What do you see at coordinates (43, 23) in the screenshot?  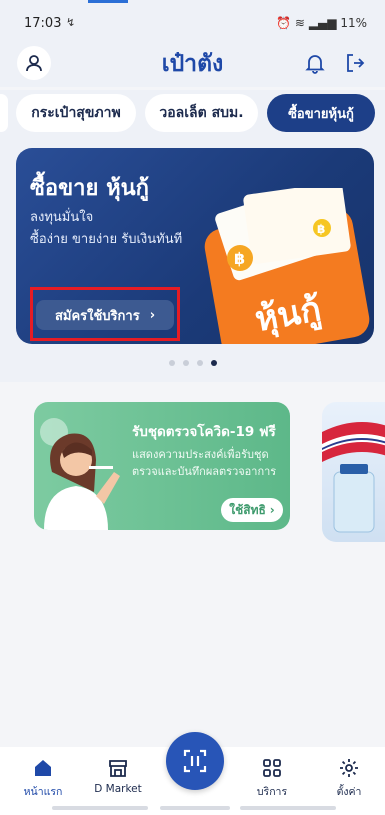 I see `status-time: 17:03` at bounding box center [43, 23].